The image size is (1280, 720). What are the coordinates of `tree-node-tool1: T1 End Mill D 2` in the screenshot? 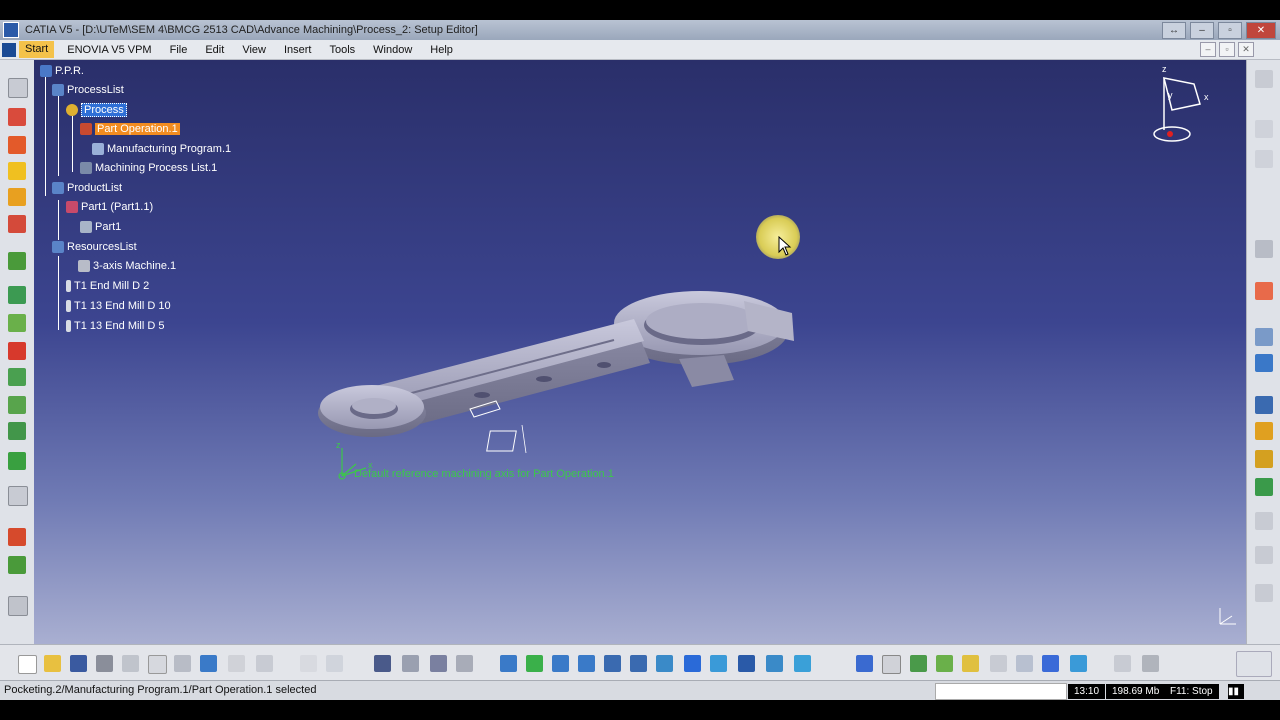 It's located at (107, 286).